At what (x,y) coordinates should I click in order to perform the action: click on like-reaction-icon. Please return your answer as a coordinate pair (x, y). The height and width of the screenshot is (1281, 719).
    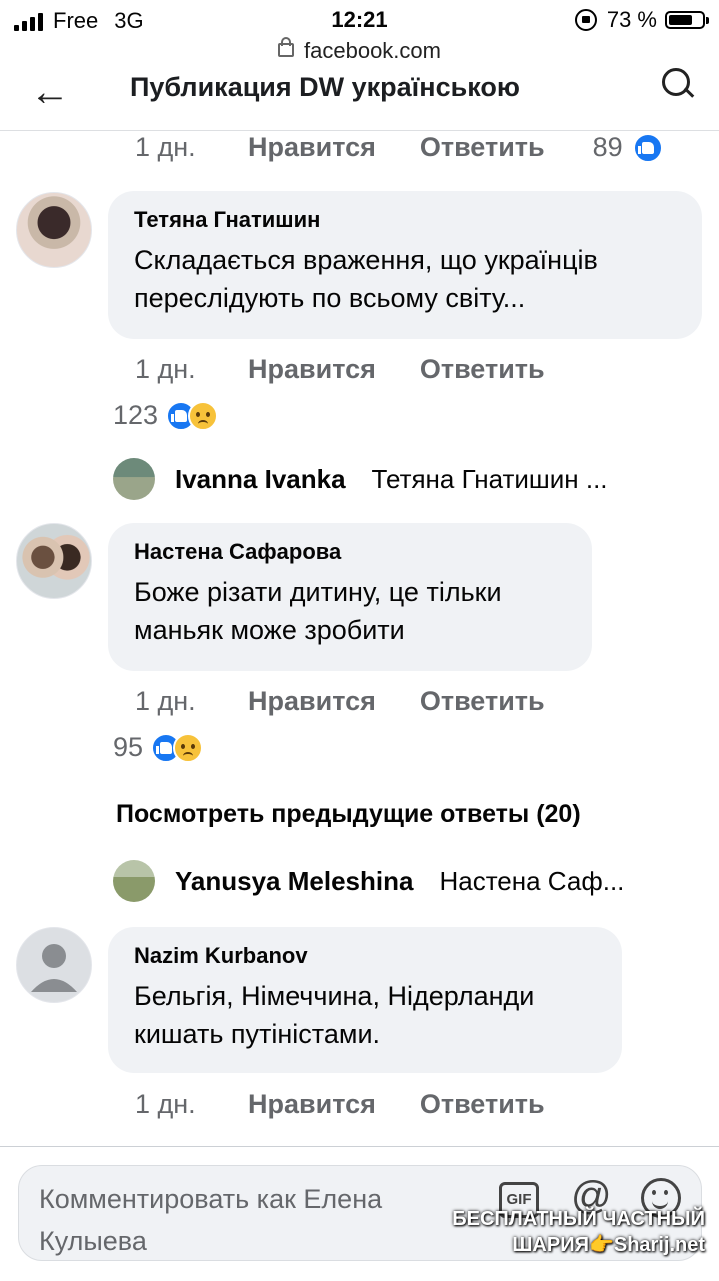
    Looking at the image, I should click on (647, 147).